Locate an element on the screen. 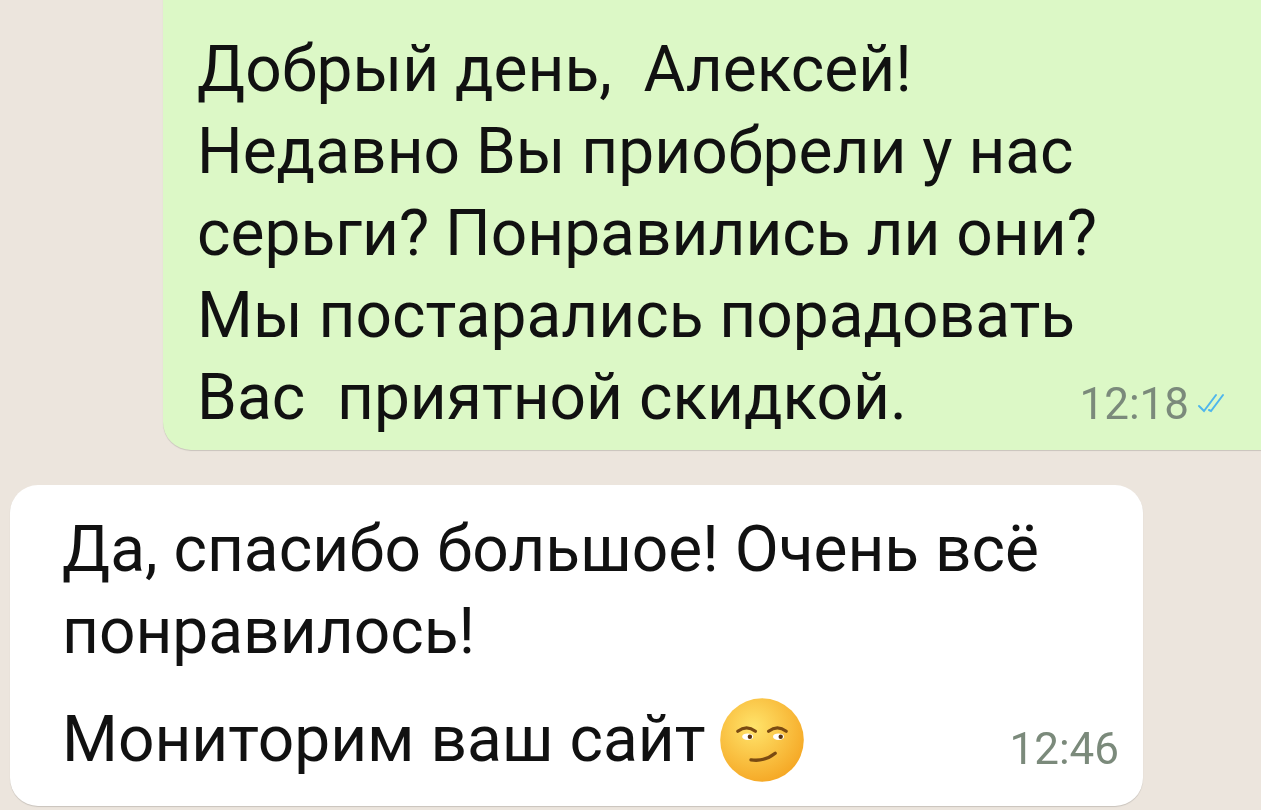  message-text: серьги? Понравились ли они? is located at coordinates (647, 234).